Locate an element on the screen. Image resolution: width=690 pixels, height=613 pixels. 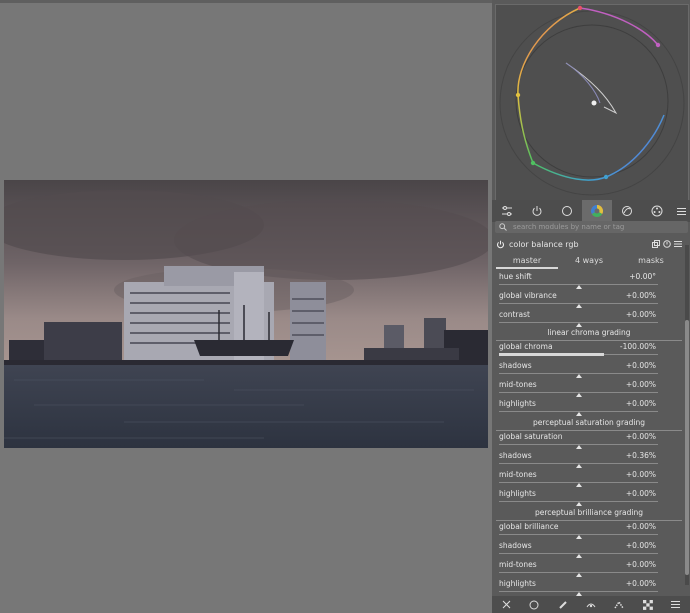
color-wheel-icon is located at coordinates (597, 211).